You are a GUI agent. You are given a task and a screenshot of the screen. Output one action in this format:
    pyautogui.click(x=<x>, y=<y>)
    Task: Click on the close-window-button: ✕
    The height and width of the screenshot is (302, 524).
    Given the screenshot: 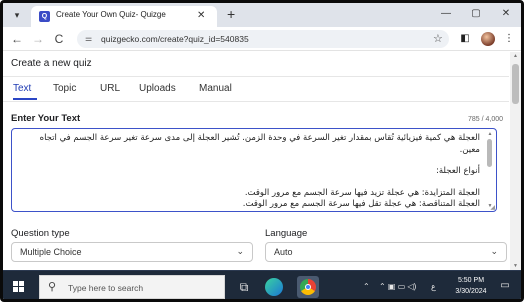 What is the action you would take?
    pyautogui.click(x=506, y=14)
    